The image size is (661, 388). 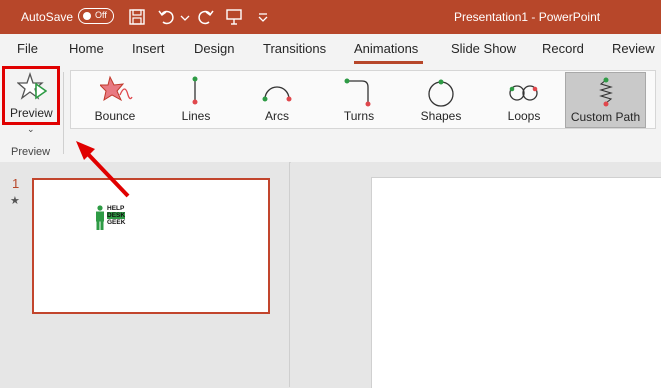 I want to click on effect-custom-path: Custom Path, so click(x=605, y=100).